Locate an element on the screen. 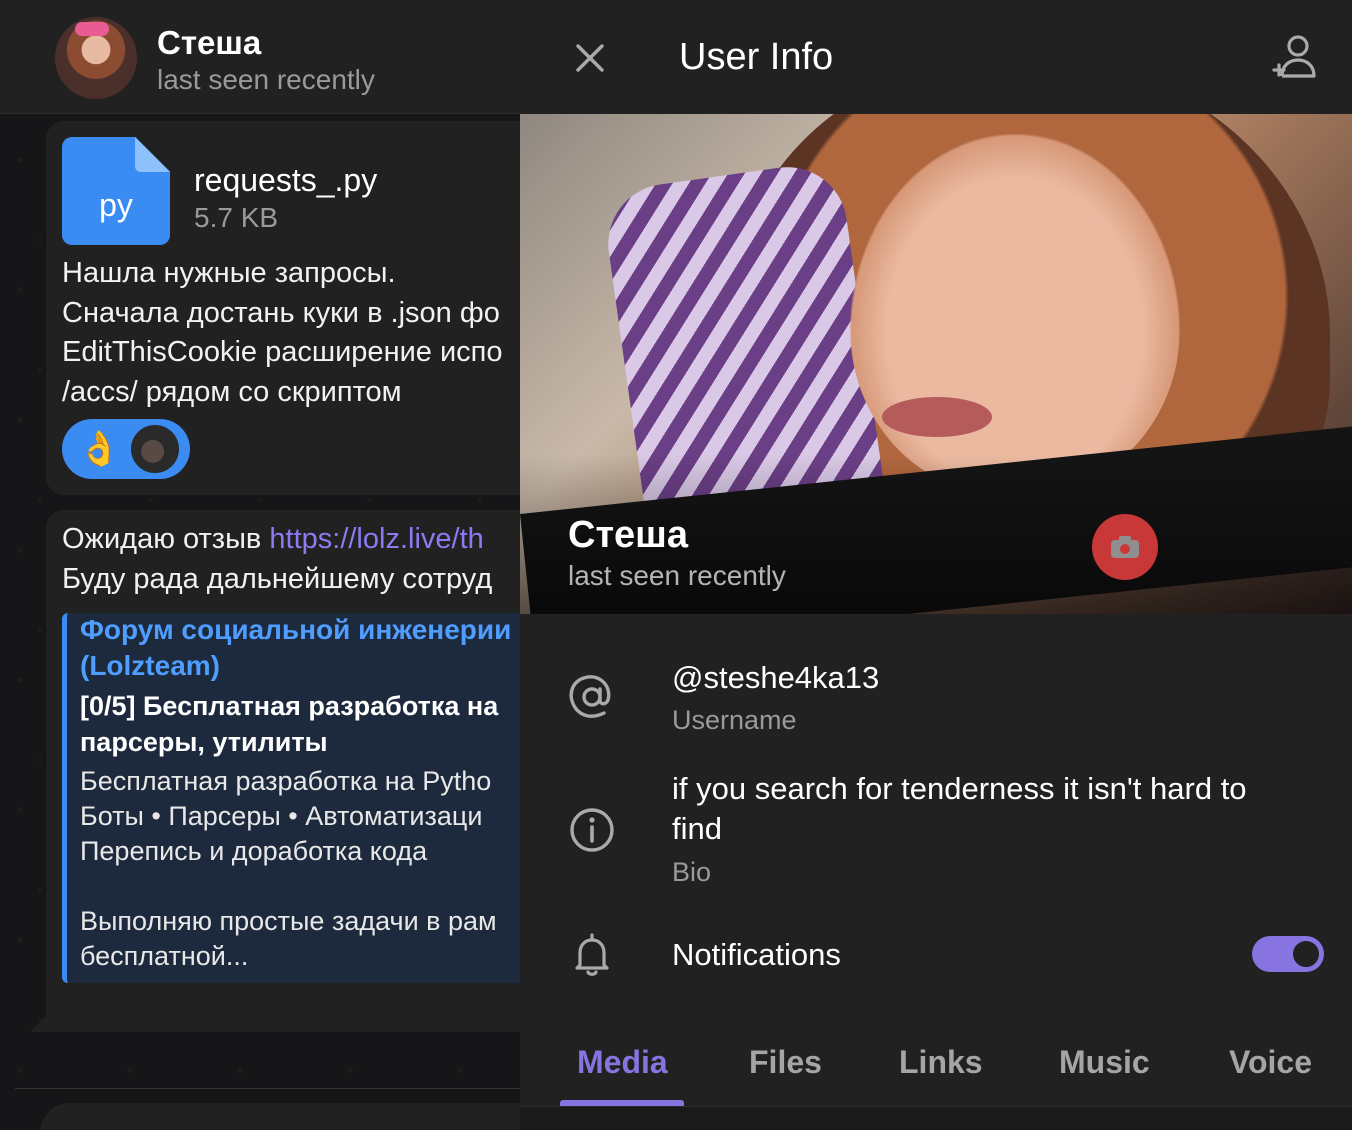 Image resolution: width=1352 pixels, height=1130 pixels. user-info-header: User Info is located at coordinates (936, 57).